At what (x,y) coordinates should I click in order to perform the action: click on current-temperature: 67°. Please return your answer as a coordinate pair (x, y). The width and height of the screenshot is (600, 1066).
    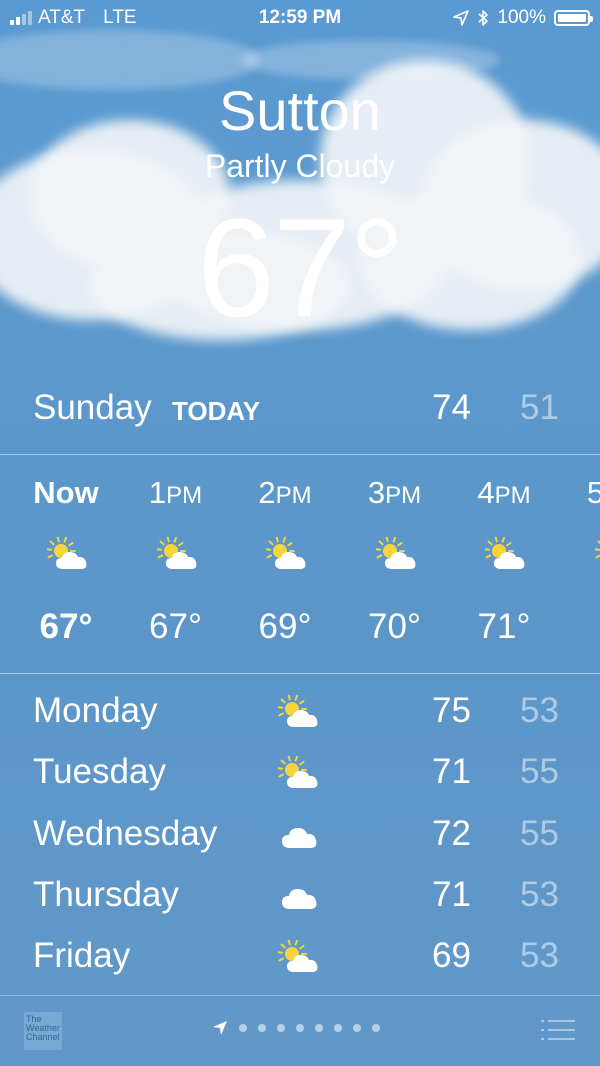
    Looking at the image, I should click on (301, 267).